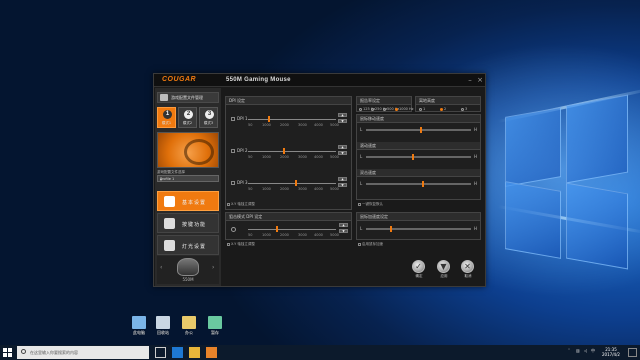 Image resolution: width=640 pixels, height=360 pixels. I want to click on lift-3-radio: 3, so click(464, 109).